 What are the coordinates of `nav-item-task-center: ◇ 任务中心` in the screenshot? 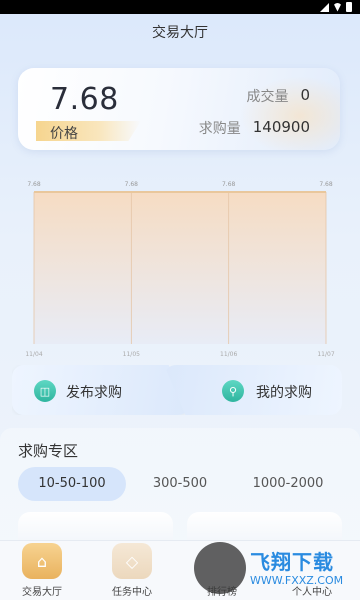 It's located at (132, 570).